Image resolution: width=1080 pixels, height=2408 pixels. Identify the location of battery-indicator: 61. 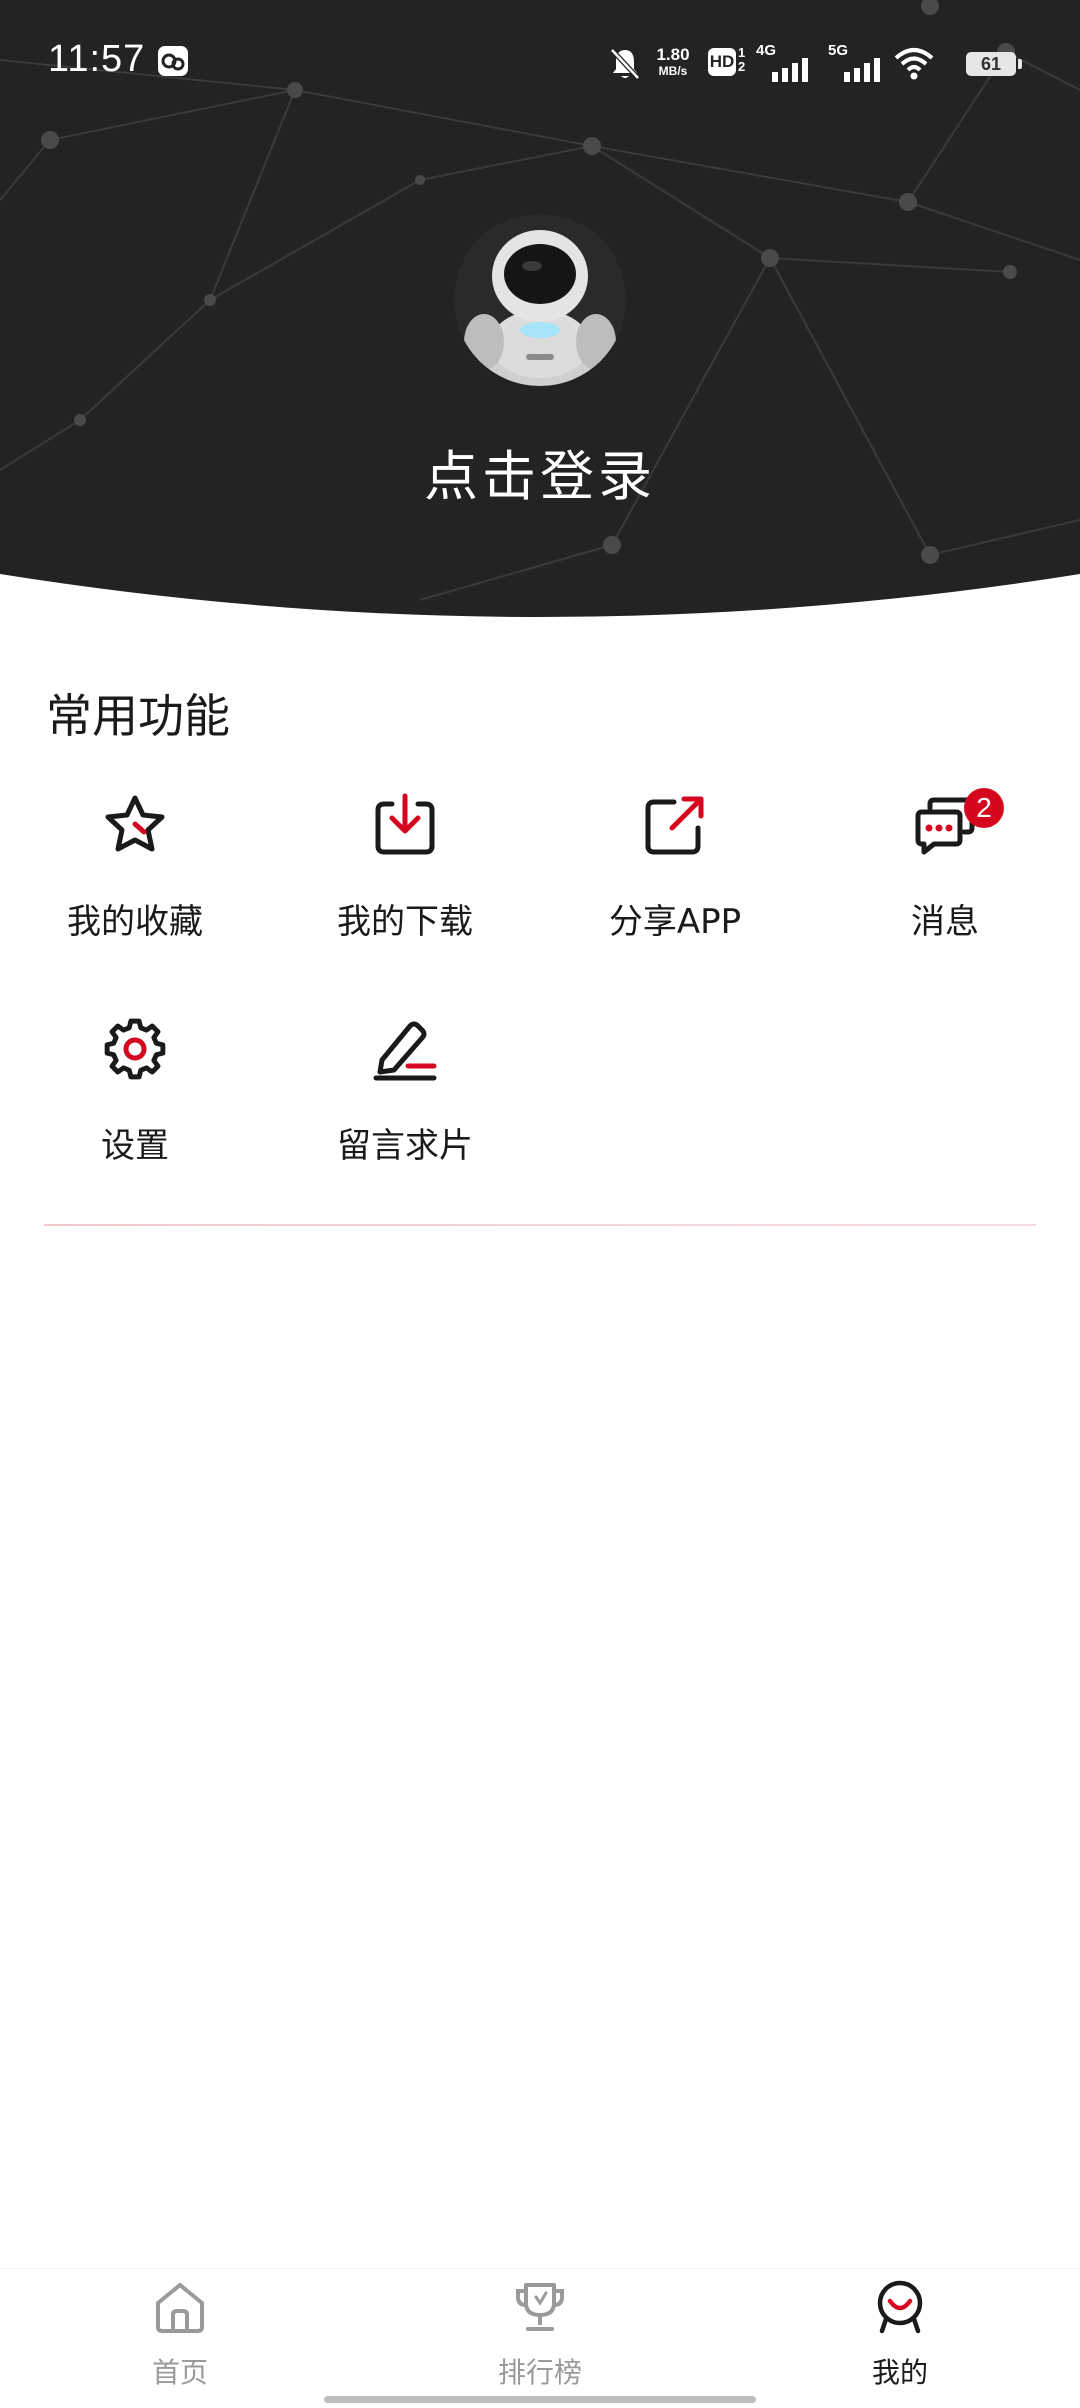
(994, 64).